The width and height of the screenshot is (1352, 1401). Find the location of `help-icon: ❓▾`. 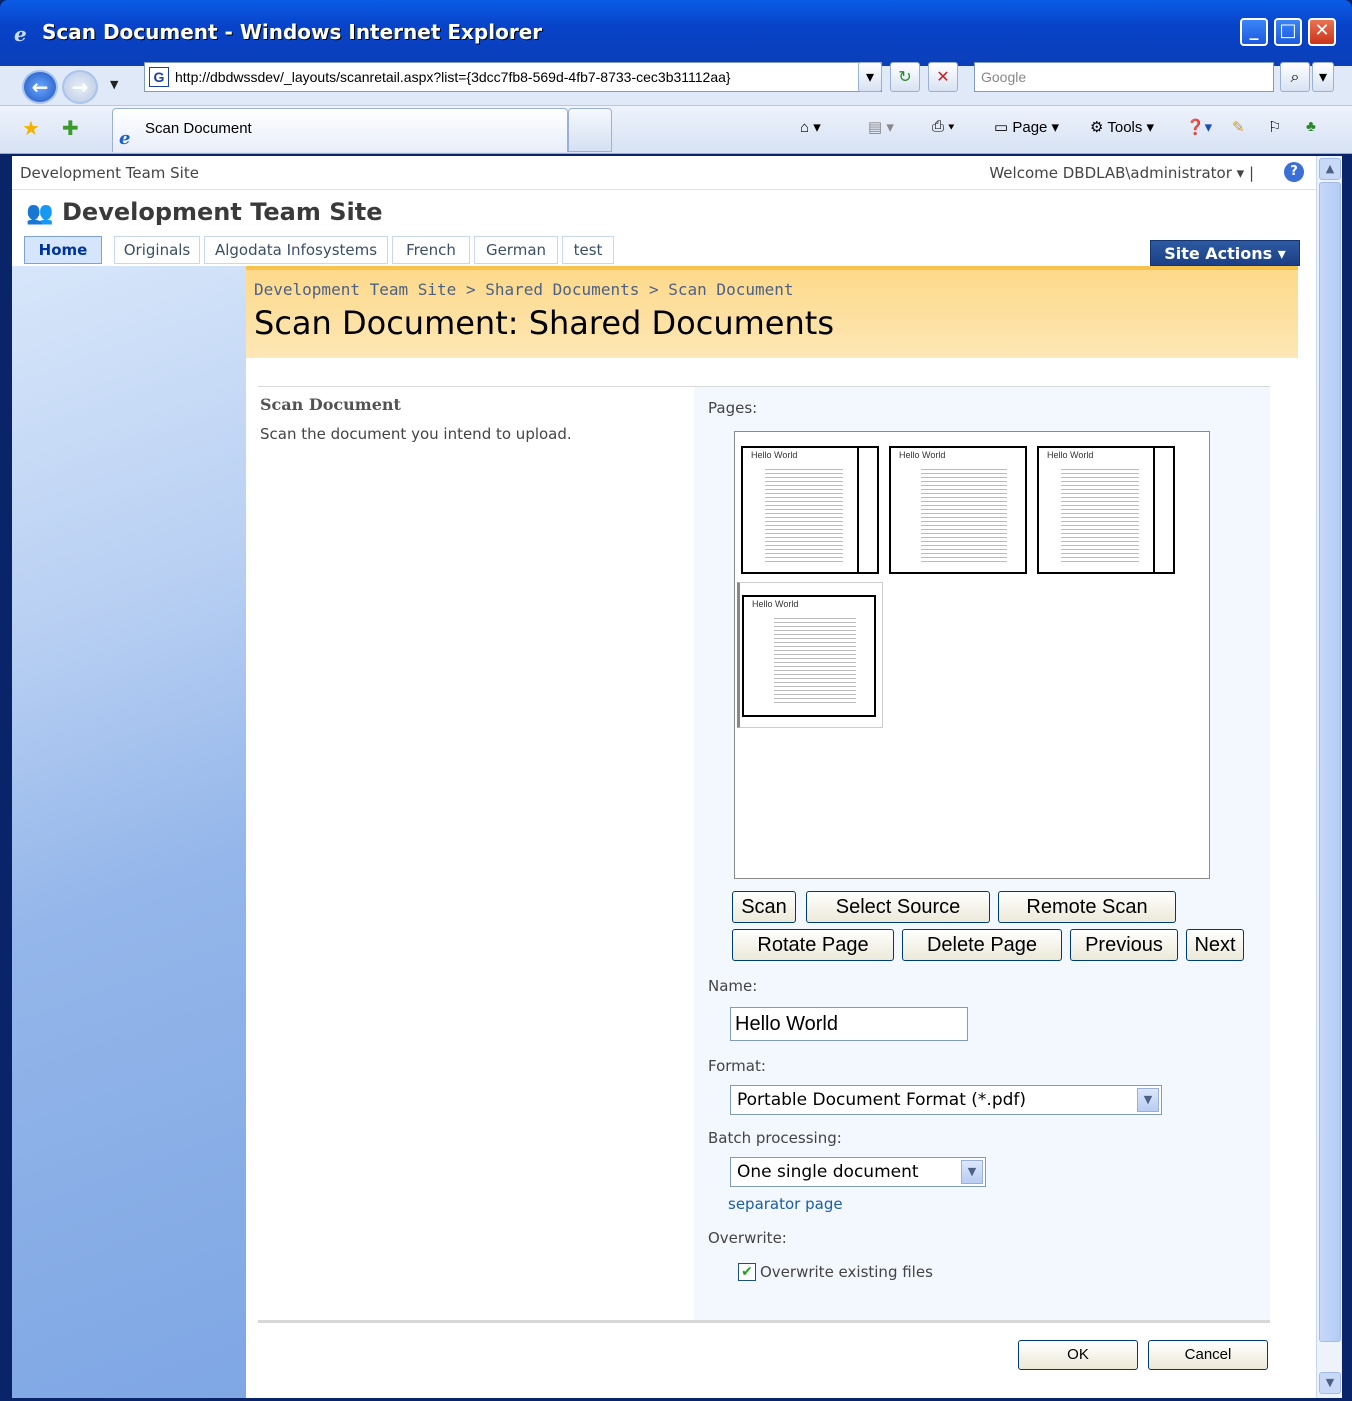

help-icon: ❓▾ is located at coordinates (1199, 127).